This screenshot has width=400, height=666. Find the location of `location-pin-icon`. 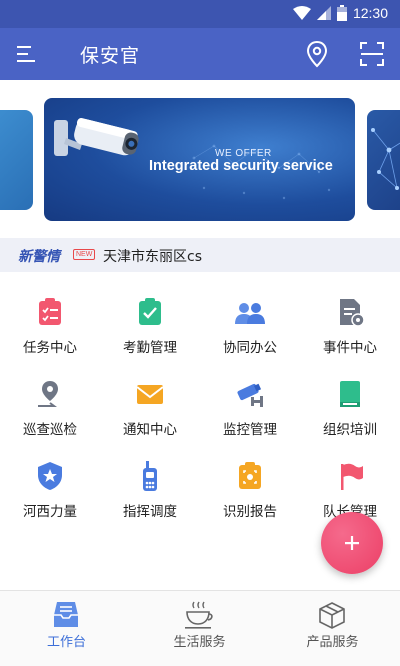

location-pin-icon is located at coordinates (317, 54).